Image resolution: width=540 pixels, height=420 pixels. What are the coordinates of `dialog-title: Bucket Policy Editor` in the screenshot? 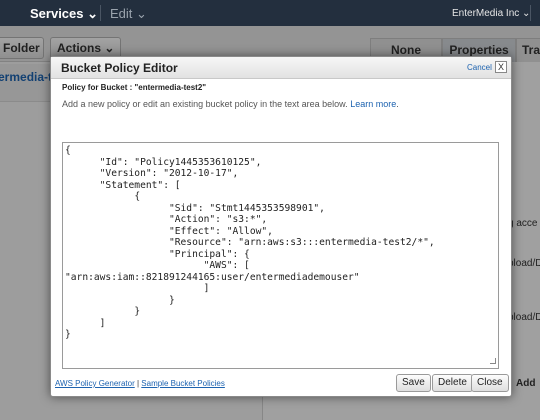 It's located at (119, 68).